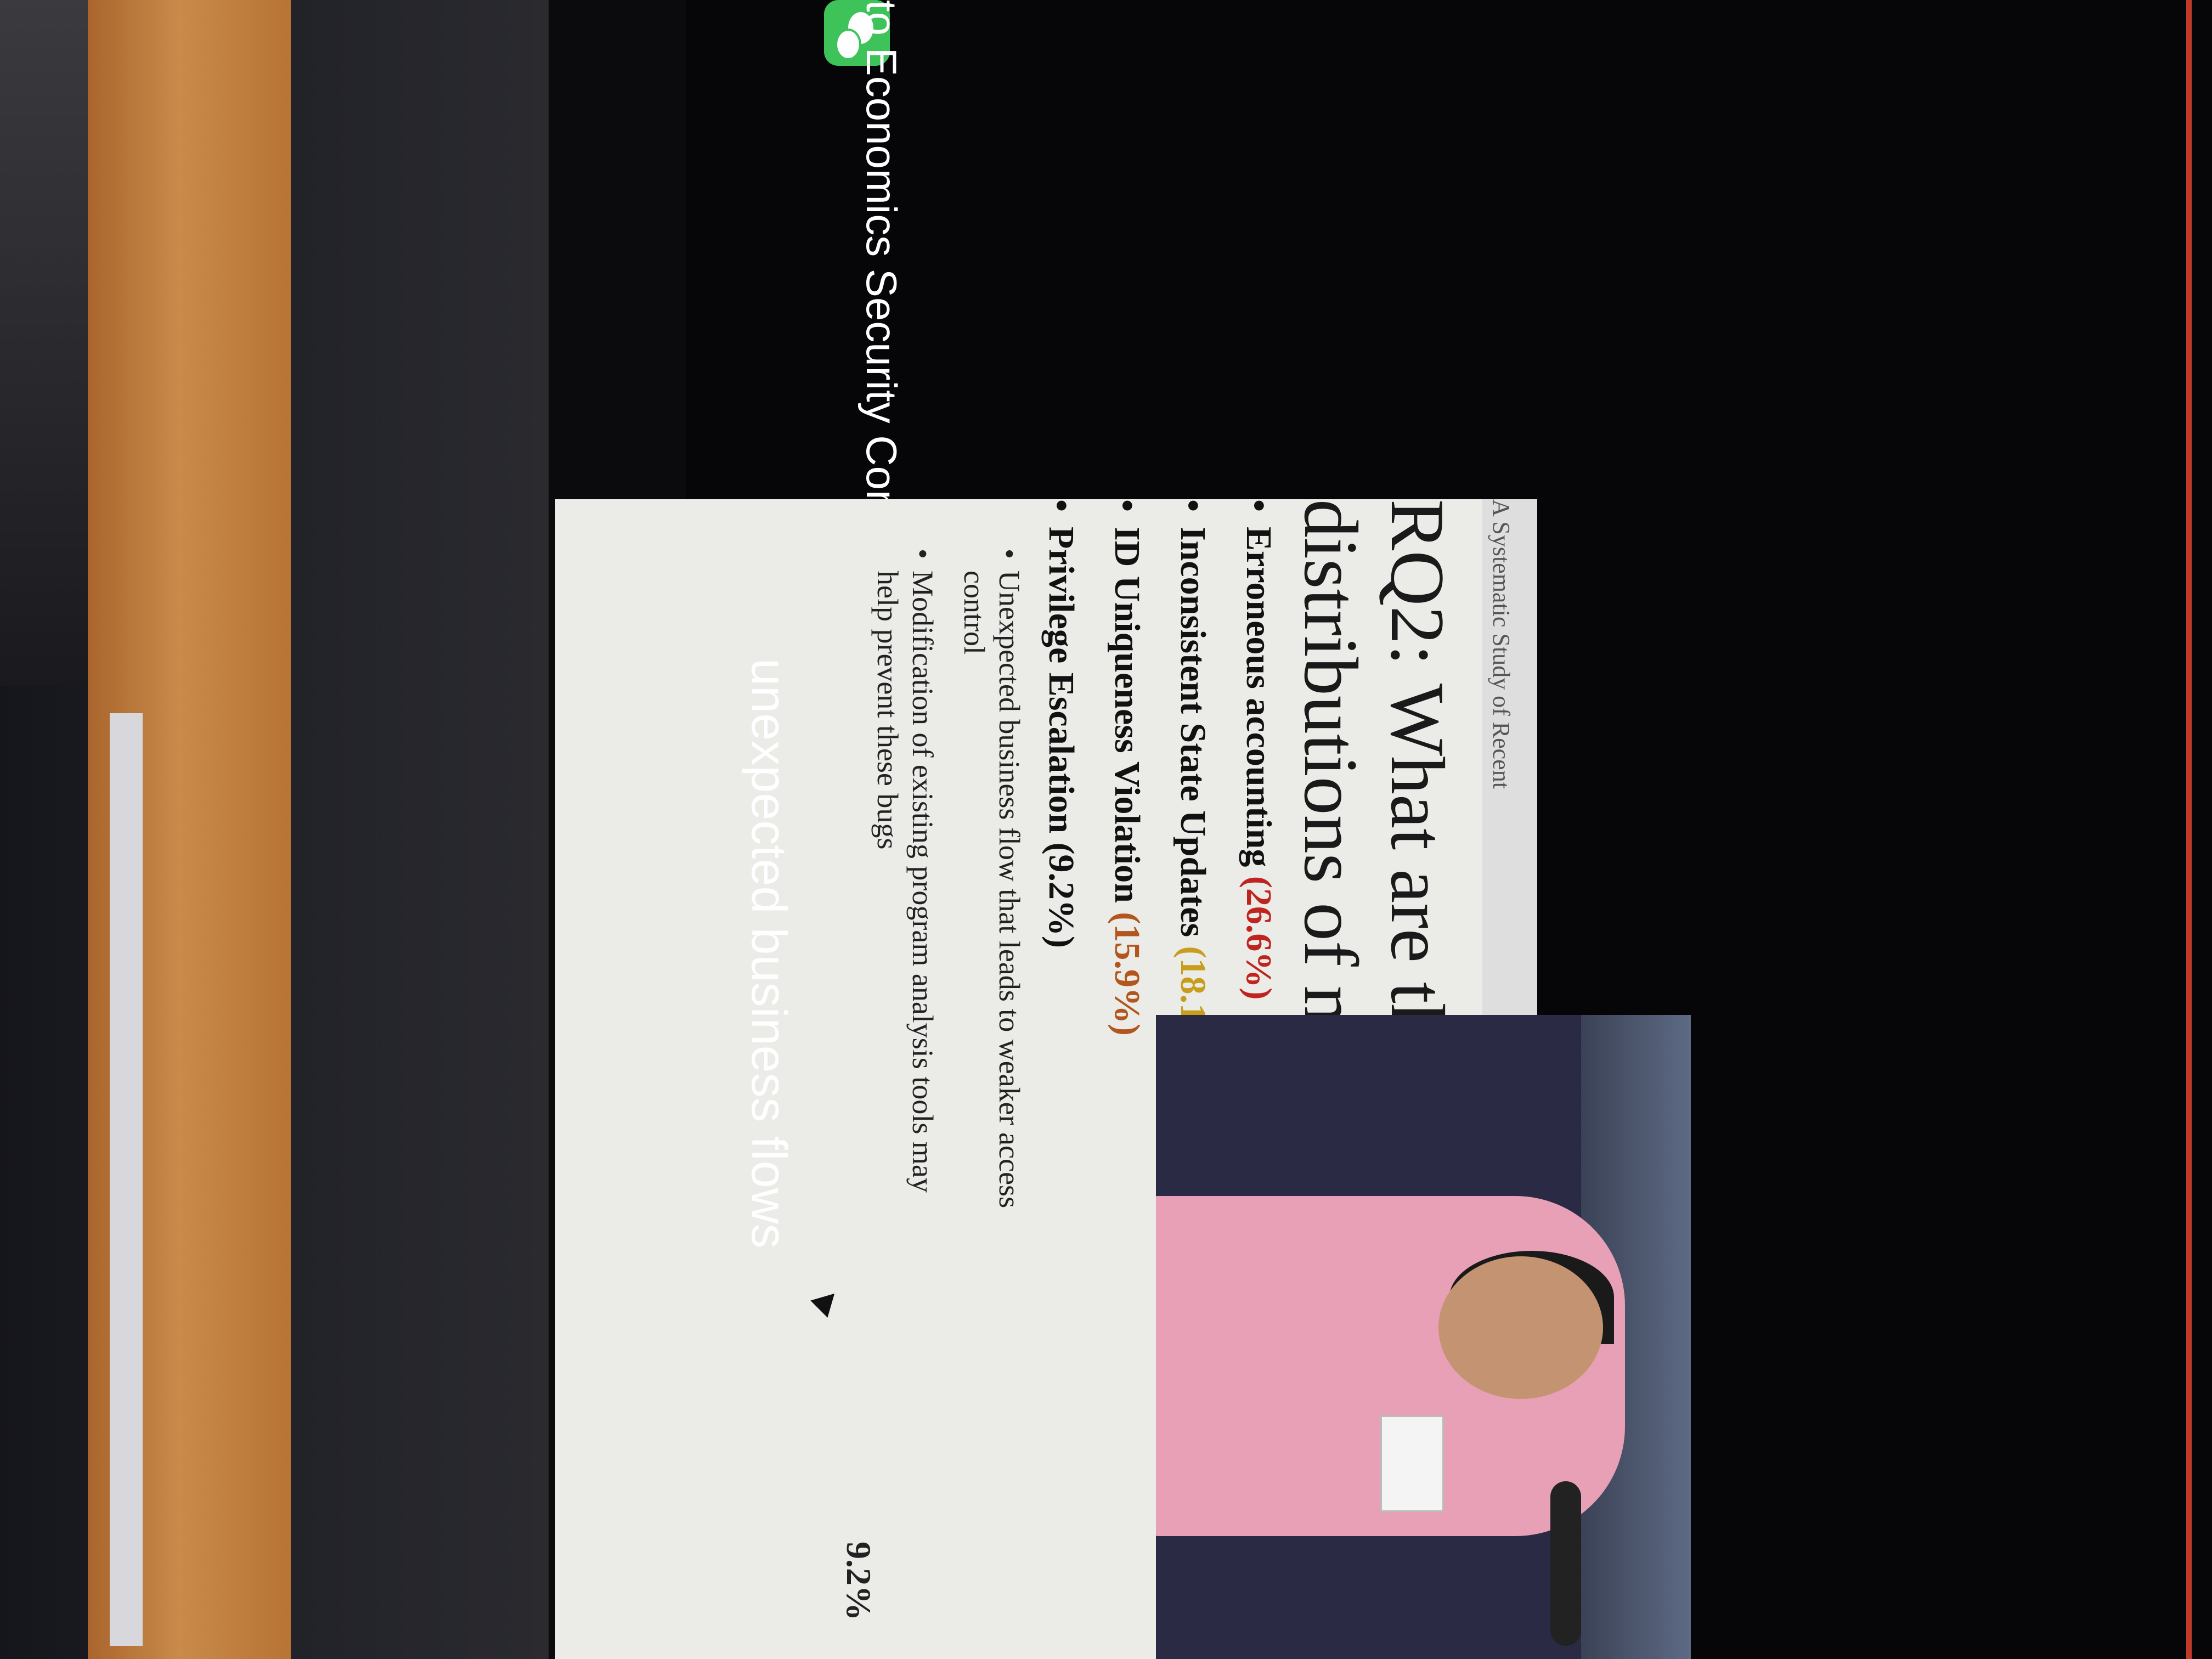 This screenshot has width=2212, height=1659. I want to click on bullet-item: Privilege Escalation (9.2%), so click(1061, 856).